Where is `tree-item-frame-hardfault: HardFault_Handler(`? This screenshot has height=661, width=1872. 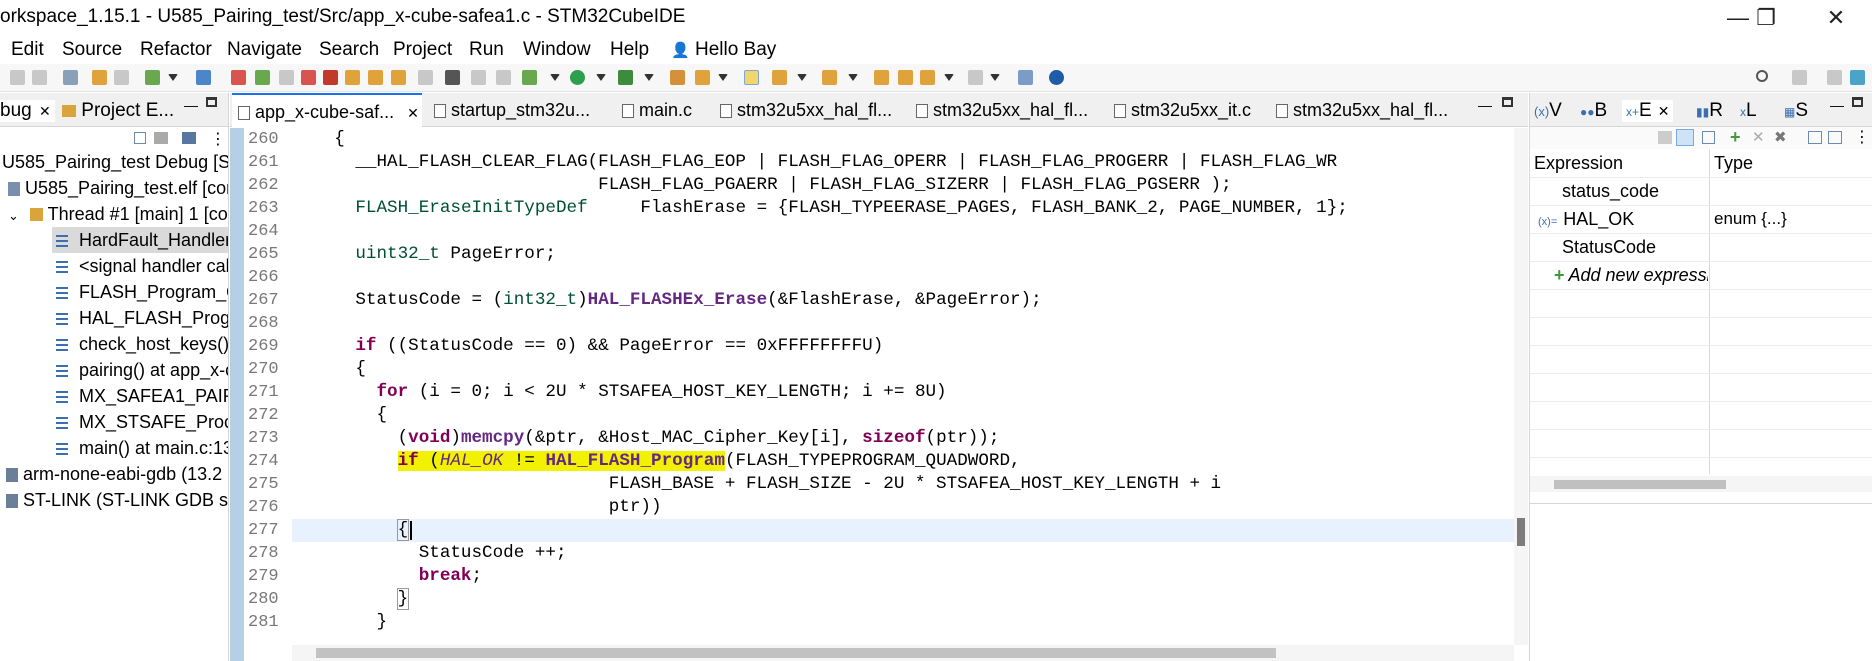 tree-item-frame-hardfault: HardFault_Handler( is located at coordinates (140, 240).